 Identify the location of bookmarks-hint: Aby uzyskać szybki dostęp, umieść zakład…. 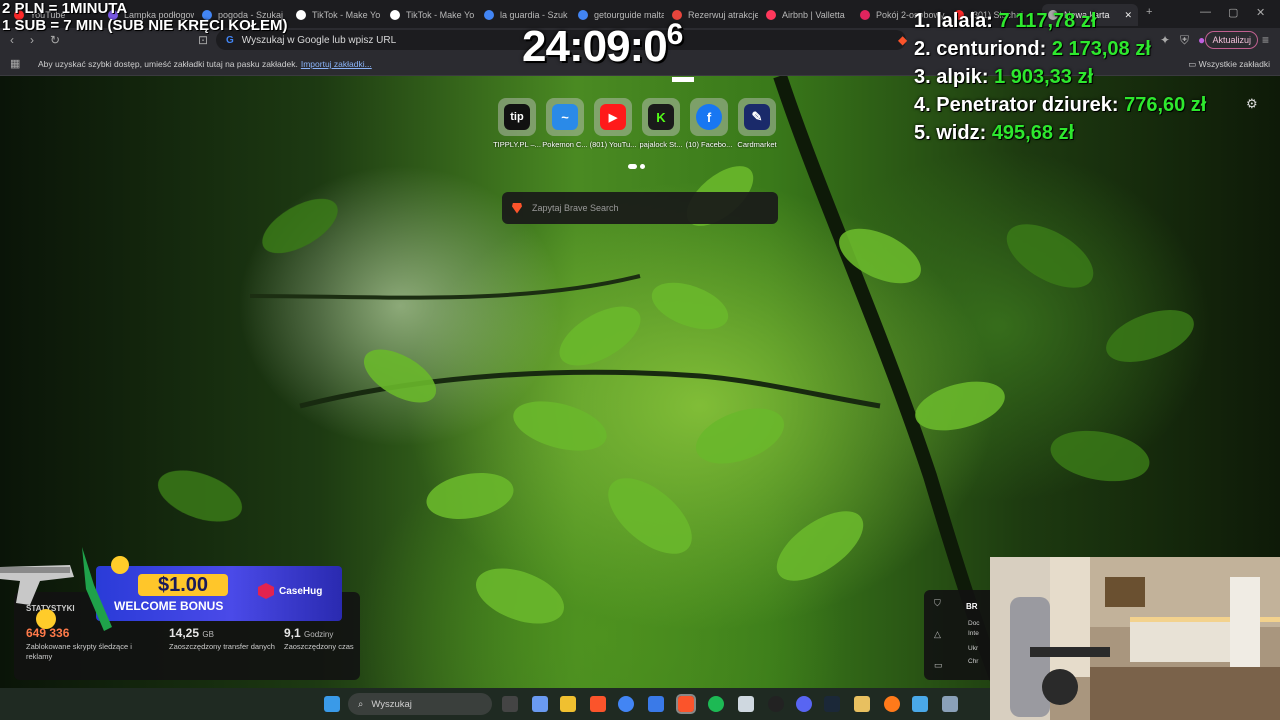
(205, 64).